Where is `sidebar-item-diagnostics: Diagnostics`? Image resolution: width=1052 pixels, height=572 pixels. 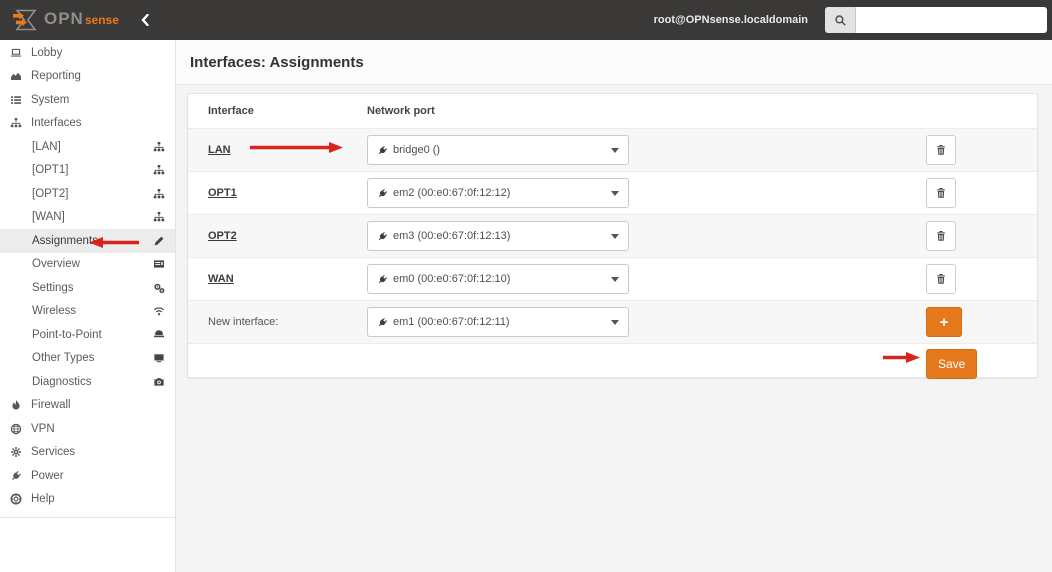
sidebar-item-diagnostics: Diagnostics is located at coordinates (87, 382).